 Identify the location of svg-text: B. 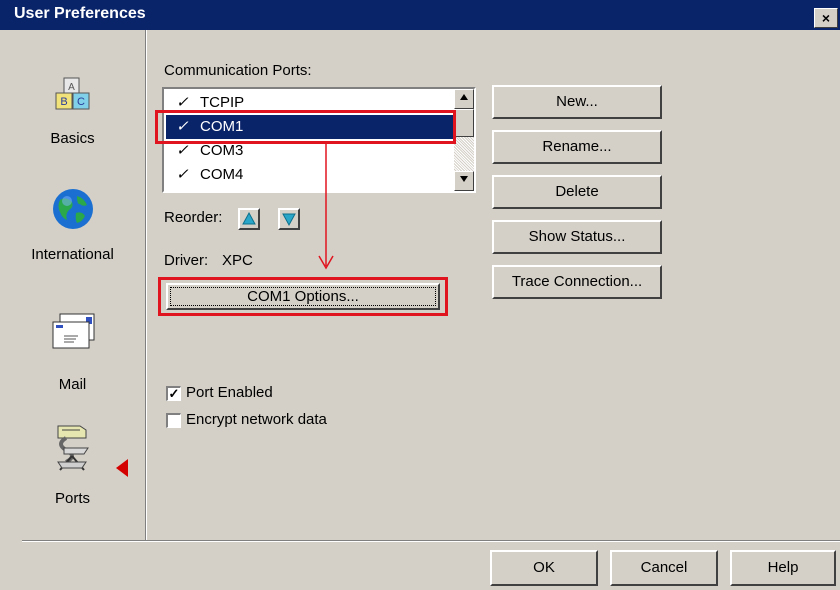
(63, 102).